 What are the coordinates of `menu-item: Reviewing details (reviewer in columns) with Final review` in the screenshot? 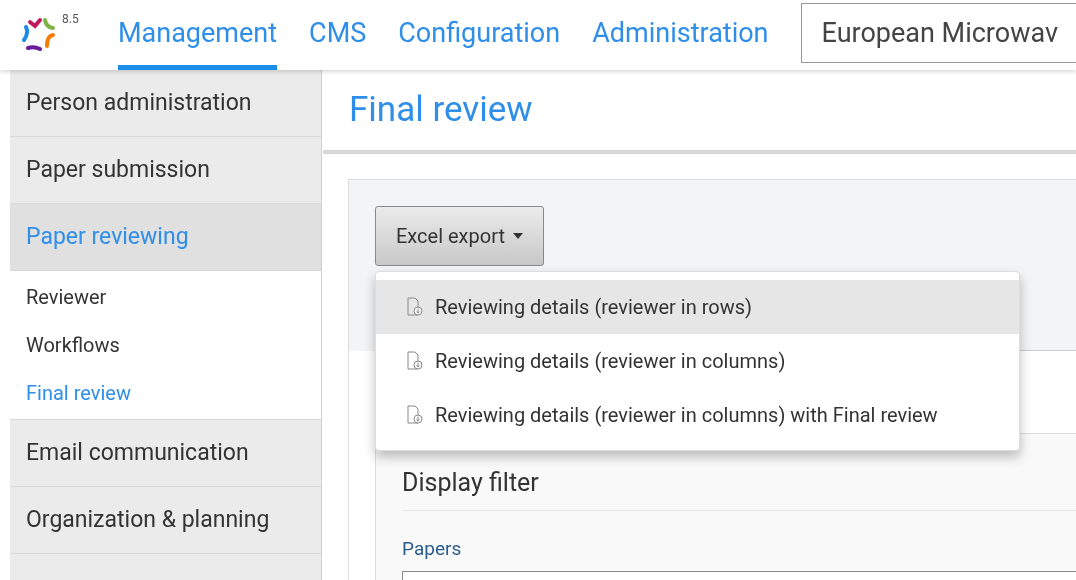 It's located at (697, 415).